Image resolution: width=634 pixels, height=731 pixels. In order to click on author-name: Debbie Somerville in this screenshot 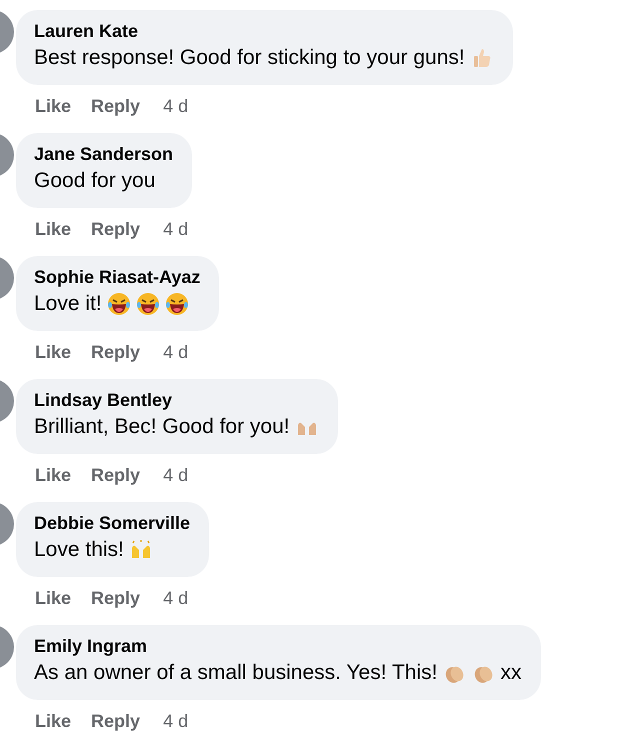, I will do `click(112, 523)`.